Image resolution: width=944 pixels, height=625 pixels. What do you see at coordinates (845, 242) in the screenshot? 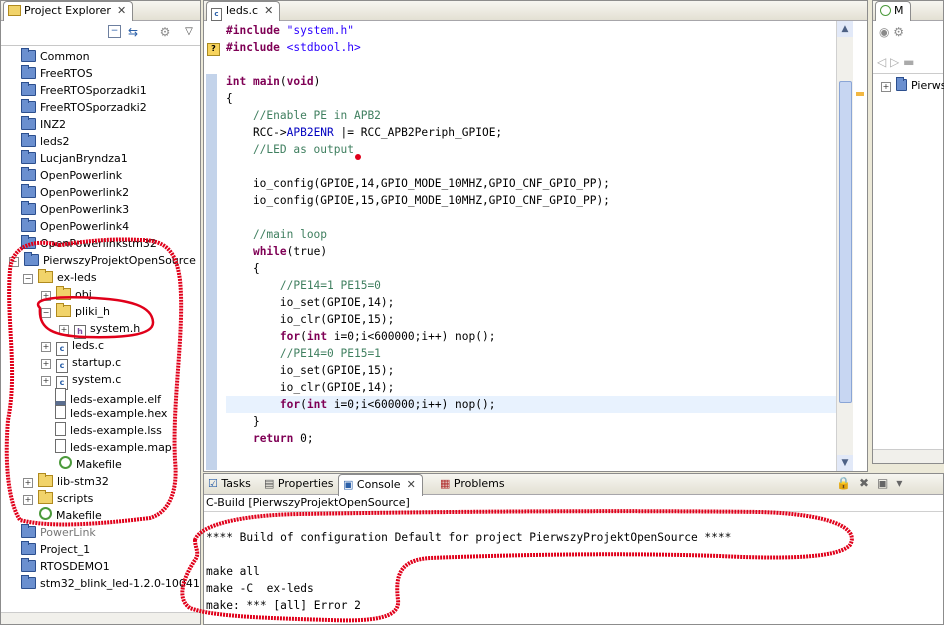
I see `scrollbar-thumb` at bounding box center [845, 242].